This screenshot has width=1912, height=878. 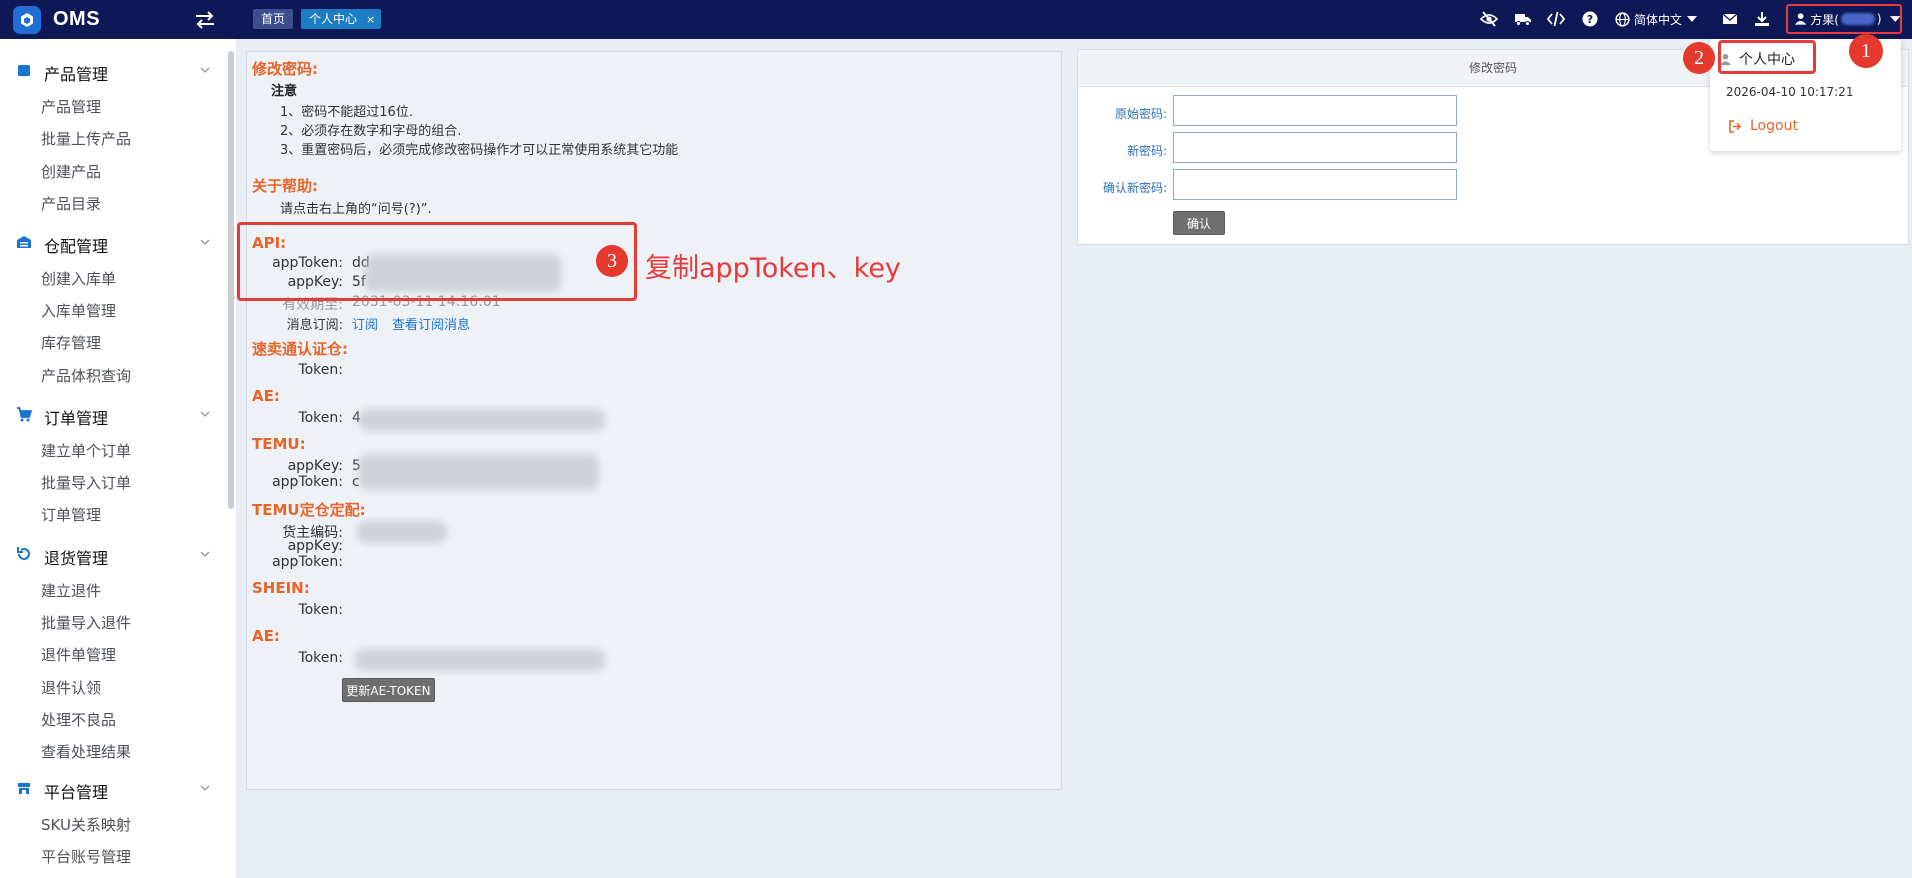 I want to click on cart-icon, so click(x=24, y=414).